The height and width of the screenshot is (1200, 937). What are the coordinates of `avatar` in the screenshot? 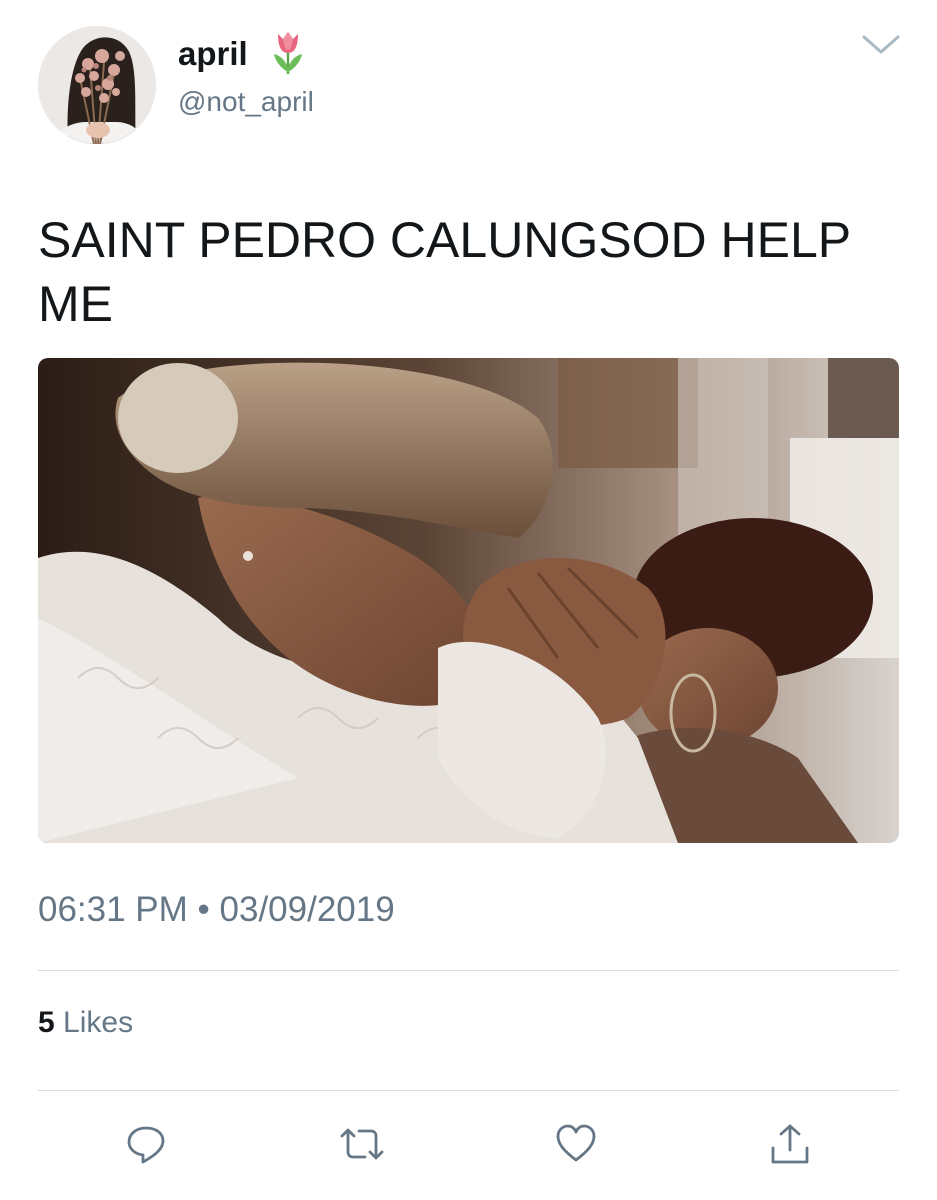 It's located at (97, 85).